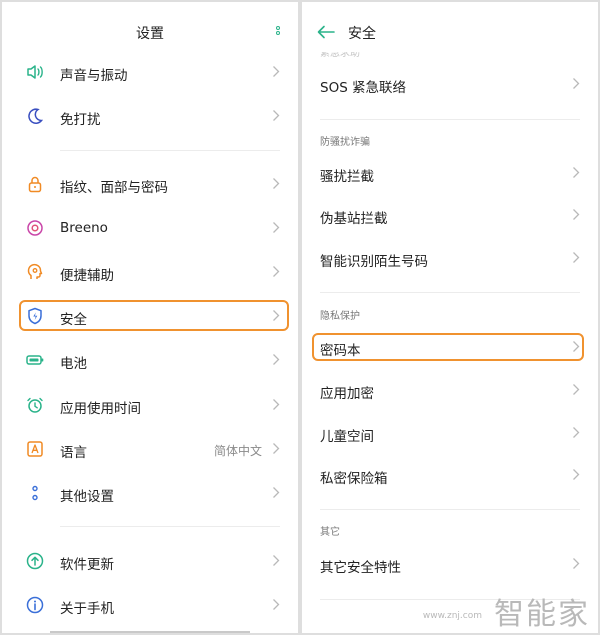 This screenshot has height=635, width=600. Describe the element at coordinates (363, 88) in the screenshot. I see `security-item-label: SOS 紧急联络` at that location.